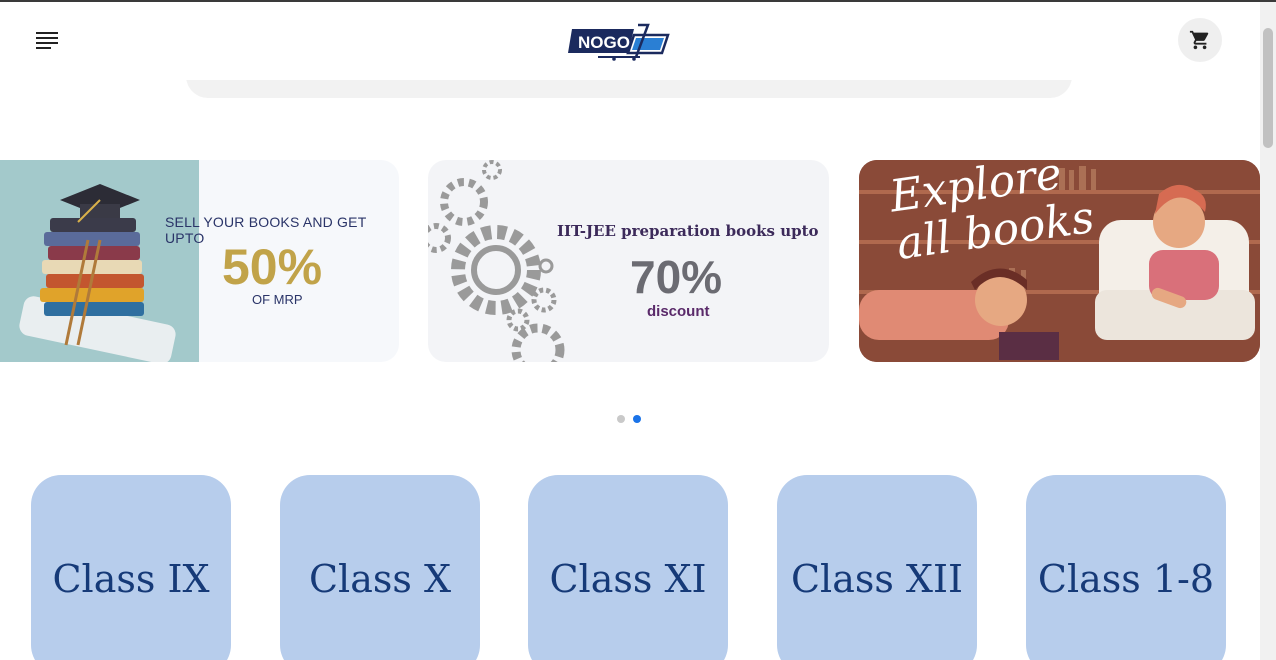 This screenshot has height=660, width=1276. I want to click on banner-2-percentage: 70%, so click(676, 277).